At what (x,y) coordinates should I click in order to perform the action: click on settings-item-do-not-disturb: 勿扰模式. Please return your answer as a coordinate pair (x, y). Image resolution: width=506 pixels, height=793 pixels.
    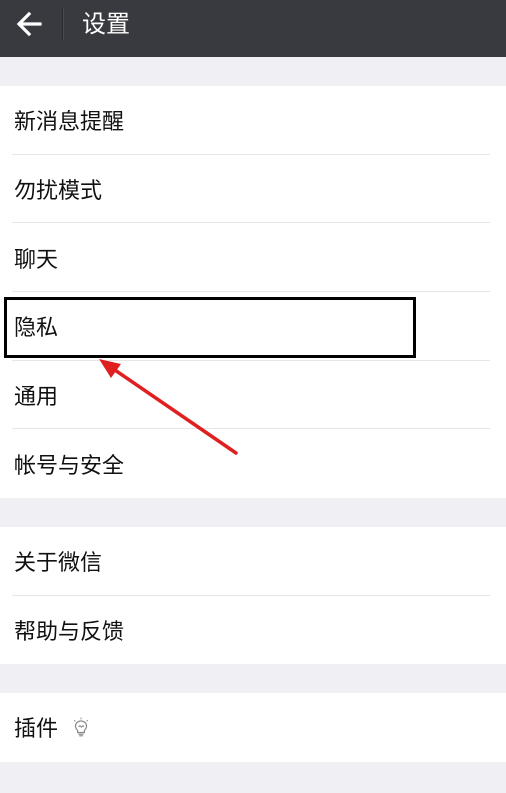
    Looking at the image, I should click on (253, 189).